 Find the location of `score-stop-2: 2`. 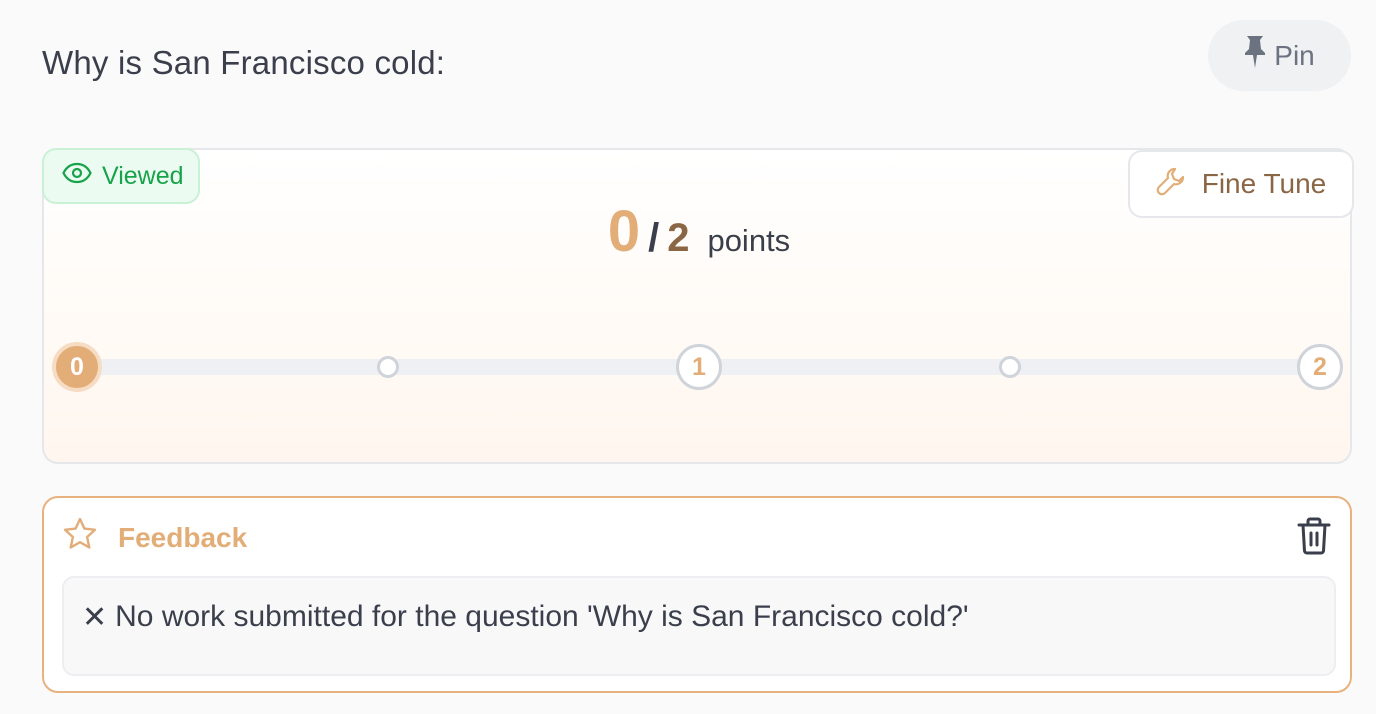

score-stop-2: 2 is located at coordinates (1320, 367).